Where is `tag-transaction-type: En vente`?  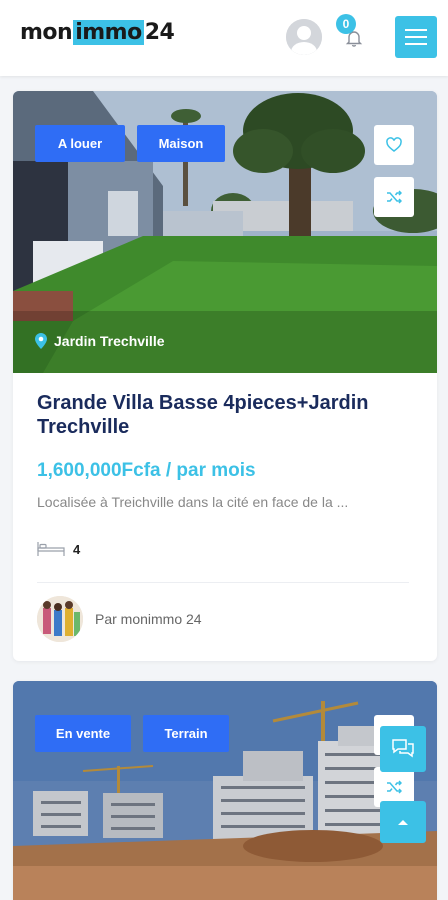 tag-transaction-type: En vente is located at coordinates (83, 733).